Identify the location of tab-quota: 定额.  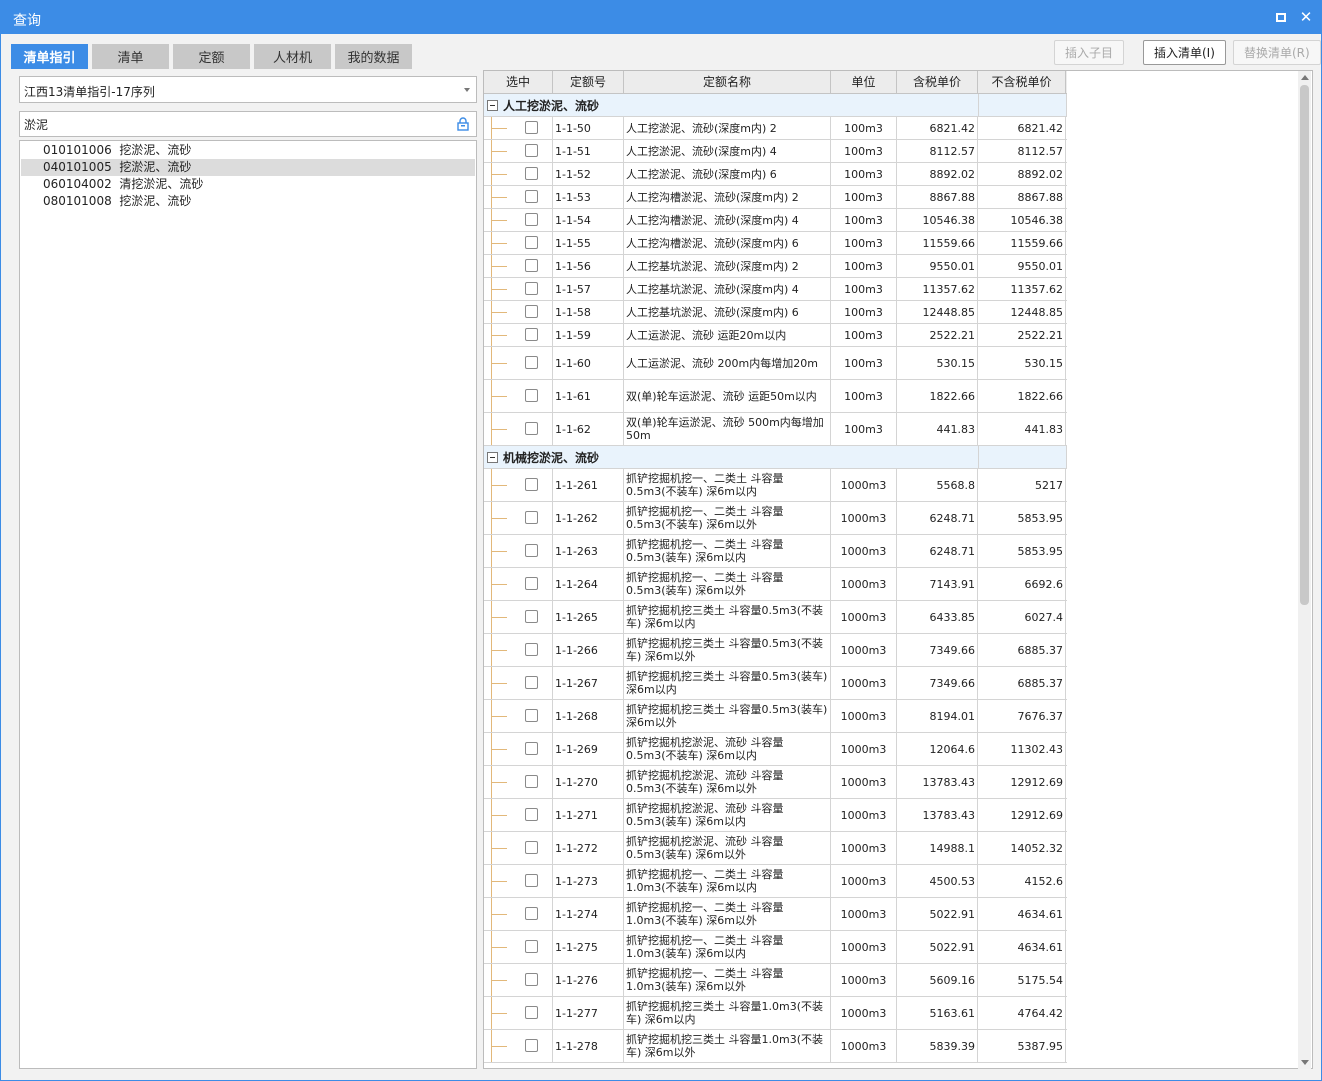
(211, 56).